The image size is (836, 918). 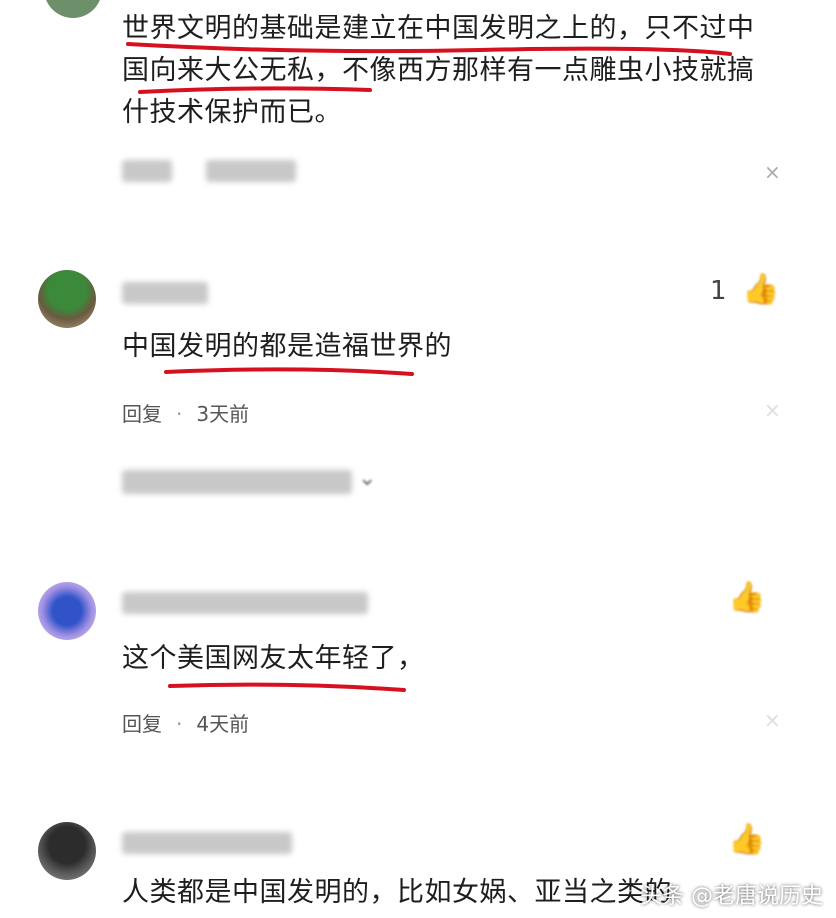 I want to click on like-count-value: 1, so click(x=718, y=291).